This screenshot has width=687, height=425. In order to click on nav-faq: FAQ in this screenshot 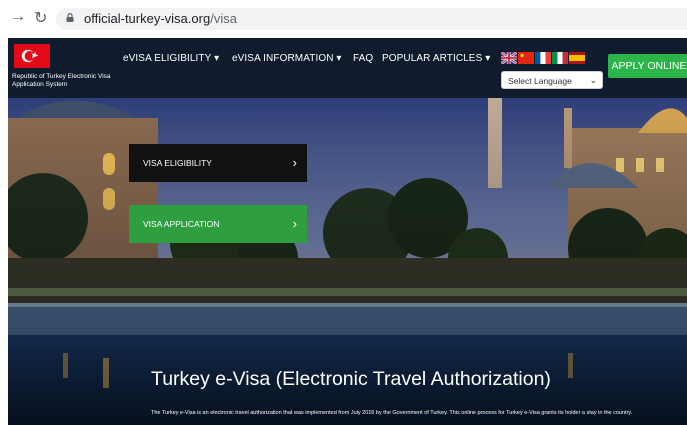, I will do `click(363, 58)`.